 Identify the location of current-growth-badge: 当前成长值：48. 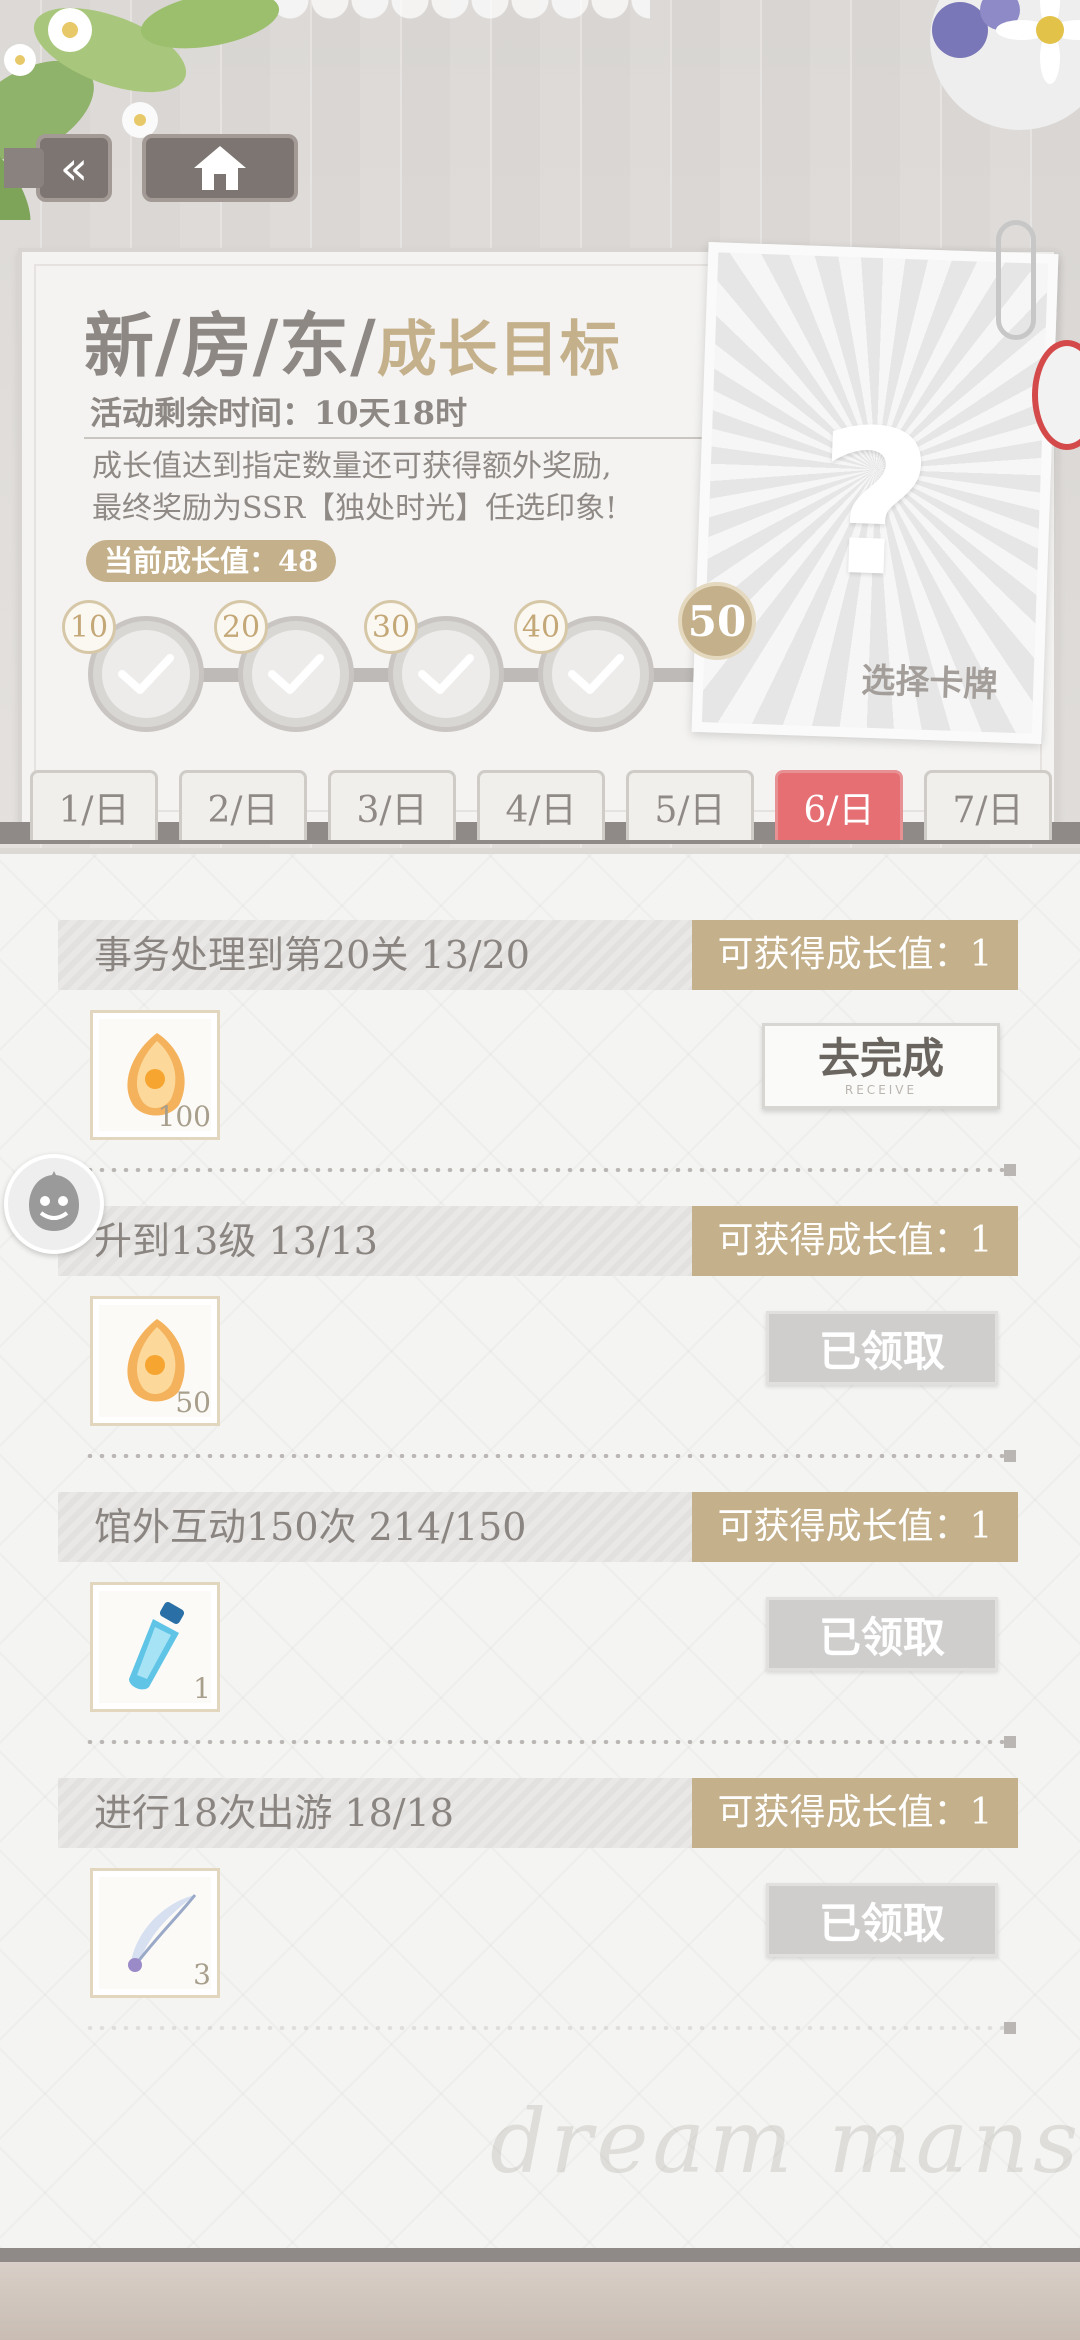
(211, 561).